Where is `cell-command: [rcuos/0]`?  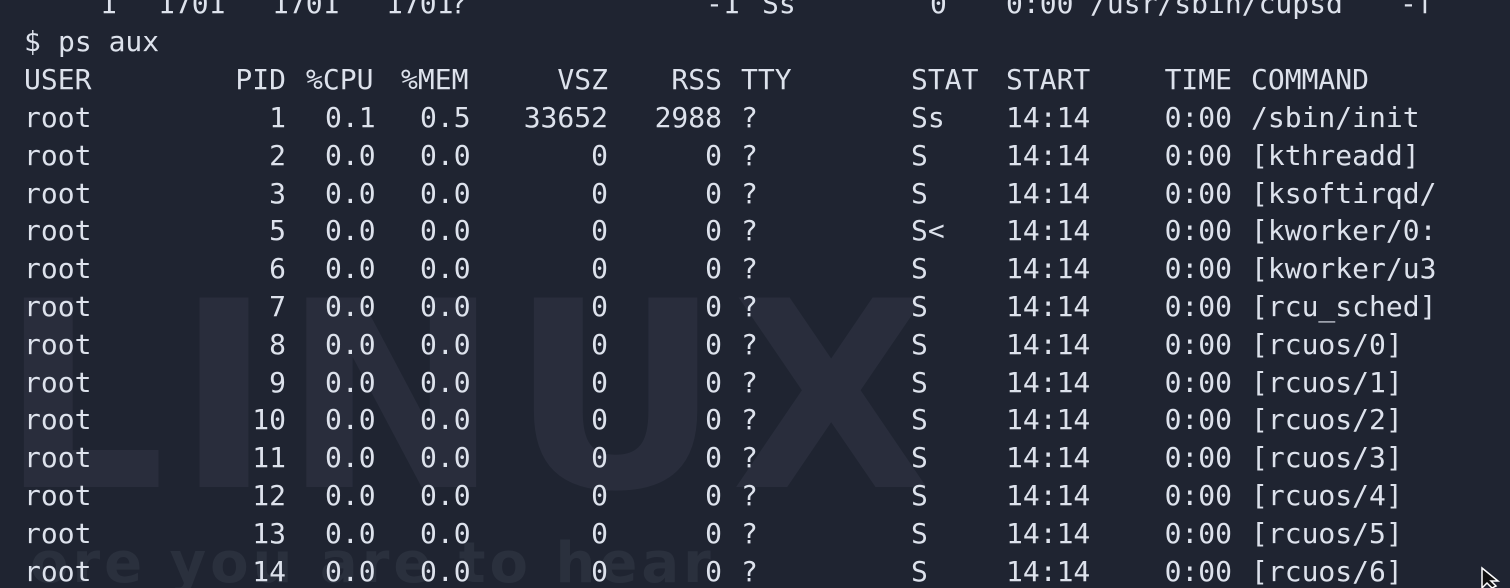
cell-command: [rcuos/0] is located at coordinates (1327, 344).